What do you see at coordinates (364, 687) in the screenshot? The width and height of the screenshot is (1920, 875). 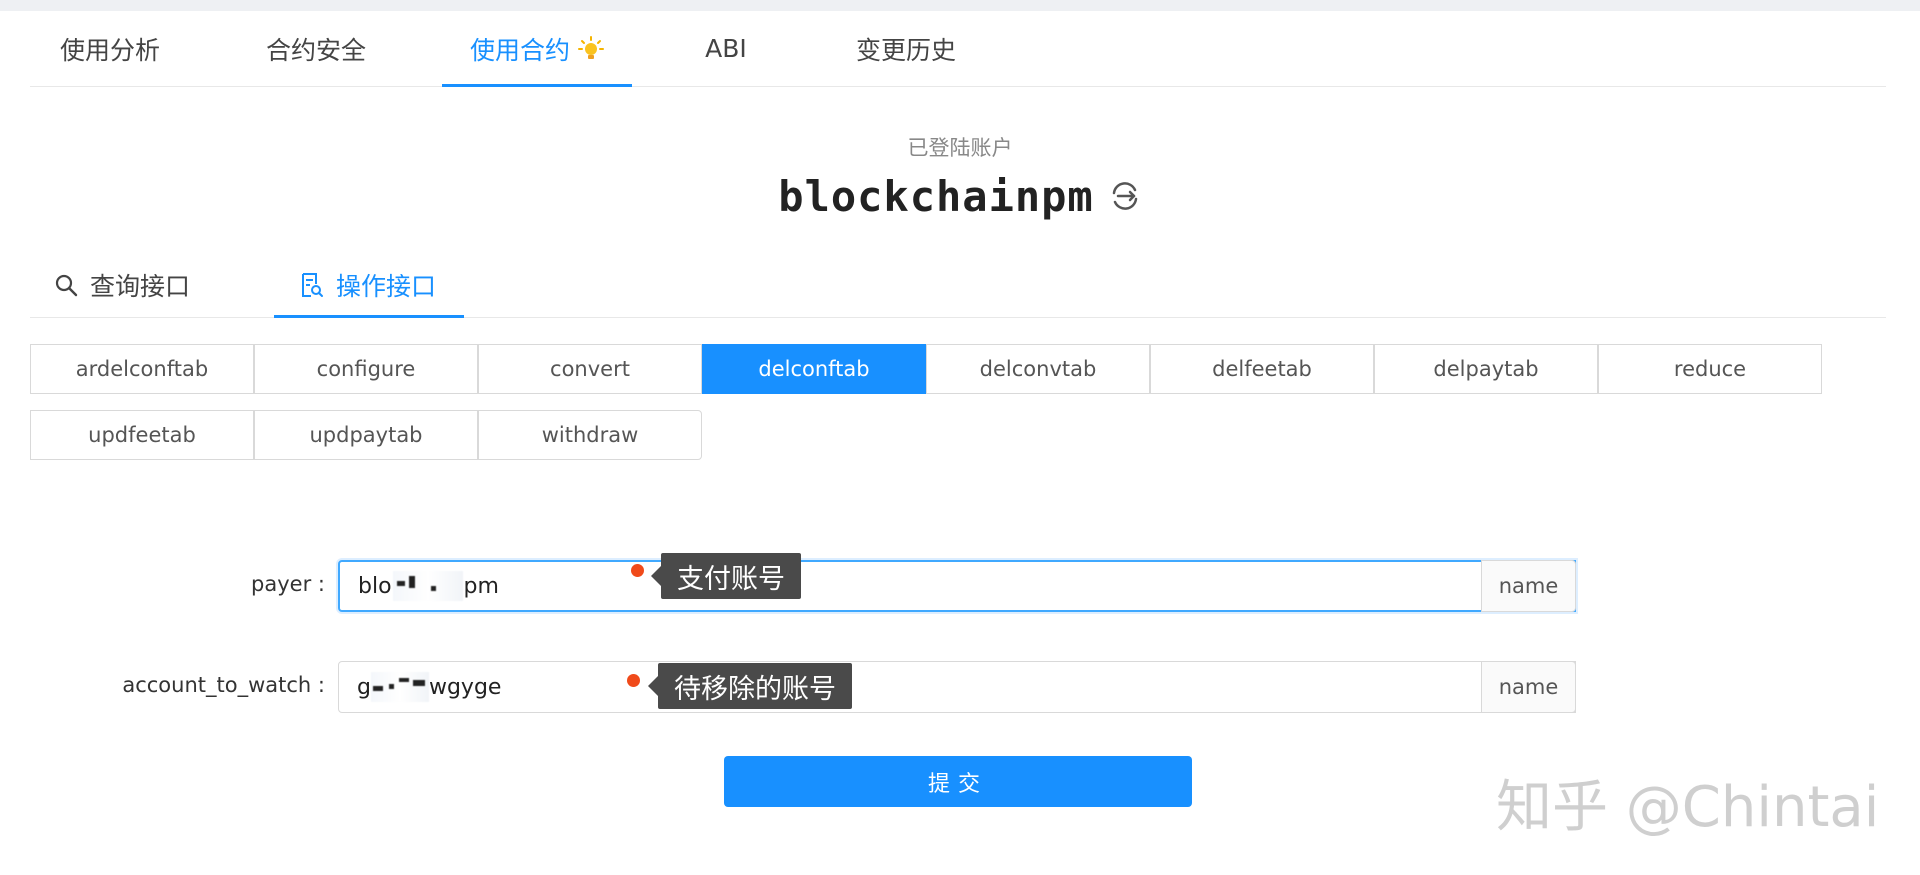 I see `account-to-watch-value-start: g` at bounding box center [364, 687].